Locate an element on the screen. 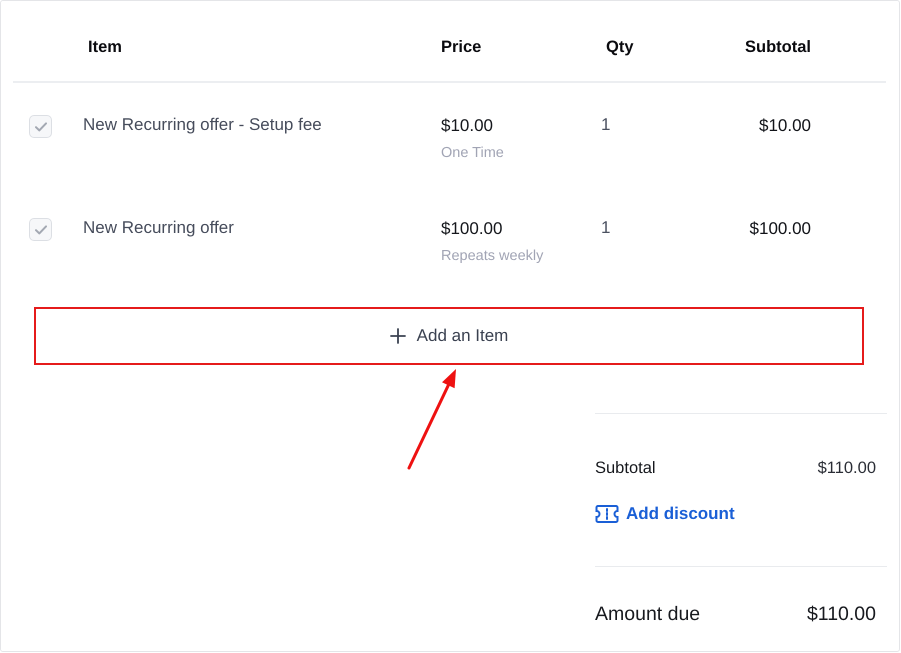 This screenshot has height=653, width=901. subtotal-value: $110.00 is located at coordinates (847, 468).